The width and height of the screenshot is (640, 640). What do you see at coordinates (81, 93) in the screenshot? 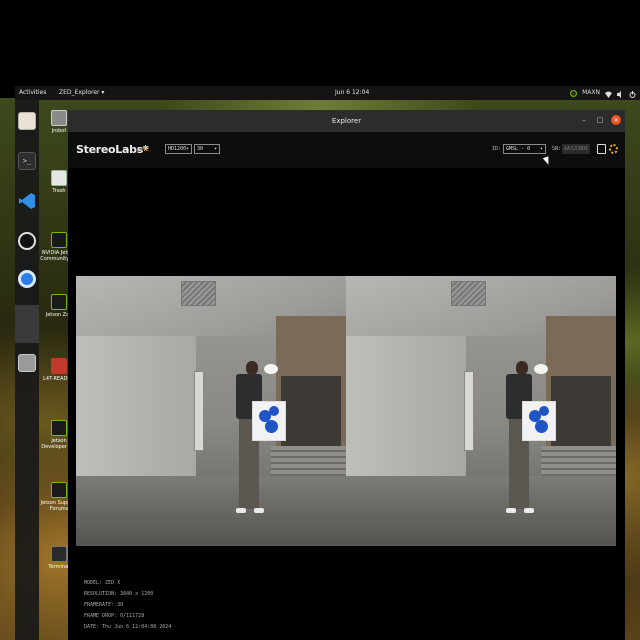
I see `app-menu: ZED_Explorer ▾` at bounding box center [81, 93].